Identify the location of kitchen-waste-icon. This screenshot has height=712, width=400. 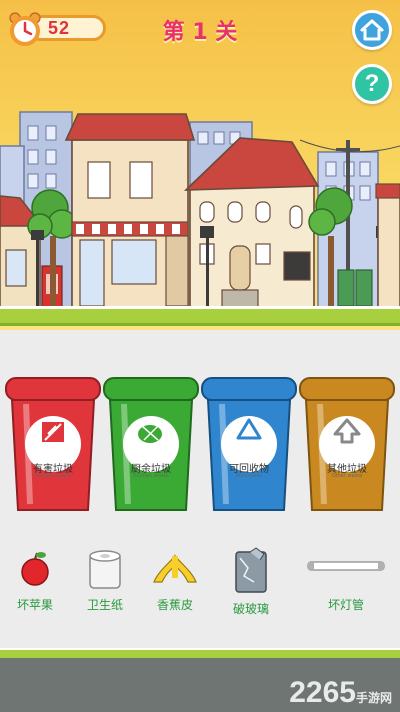
(150, 434).